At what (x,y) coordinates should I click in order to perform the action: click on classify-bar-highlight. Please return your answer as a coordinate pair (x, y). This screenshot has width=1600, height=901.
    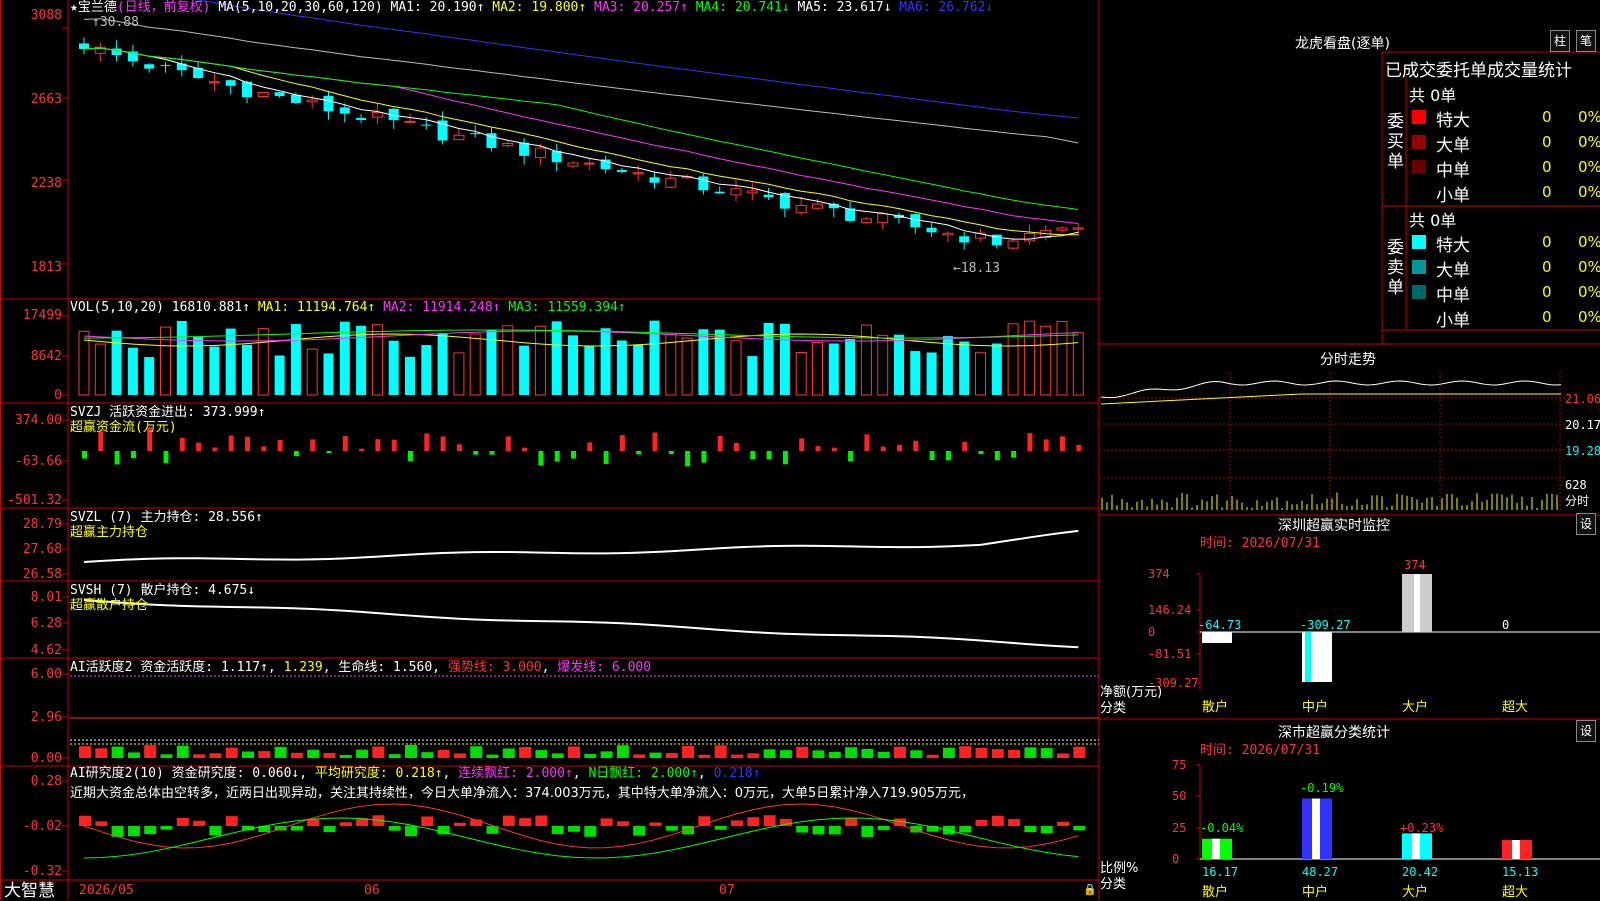
    Looking at the image, I should click on (1416, 846).